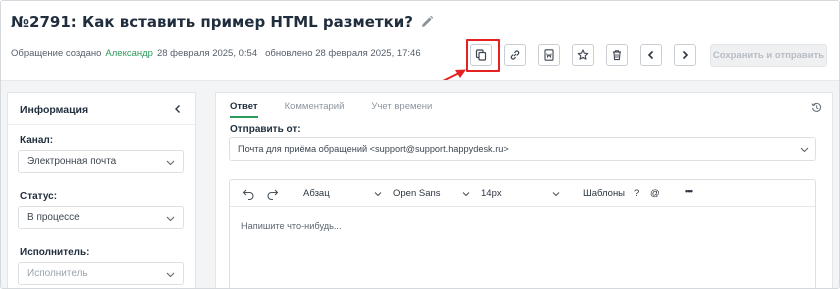  I want to click on word-document-icon, so click(549, 55).